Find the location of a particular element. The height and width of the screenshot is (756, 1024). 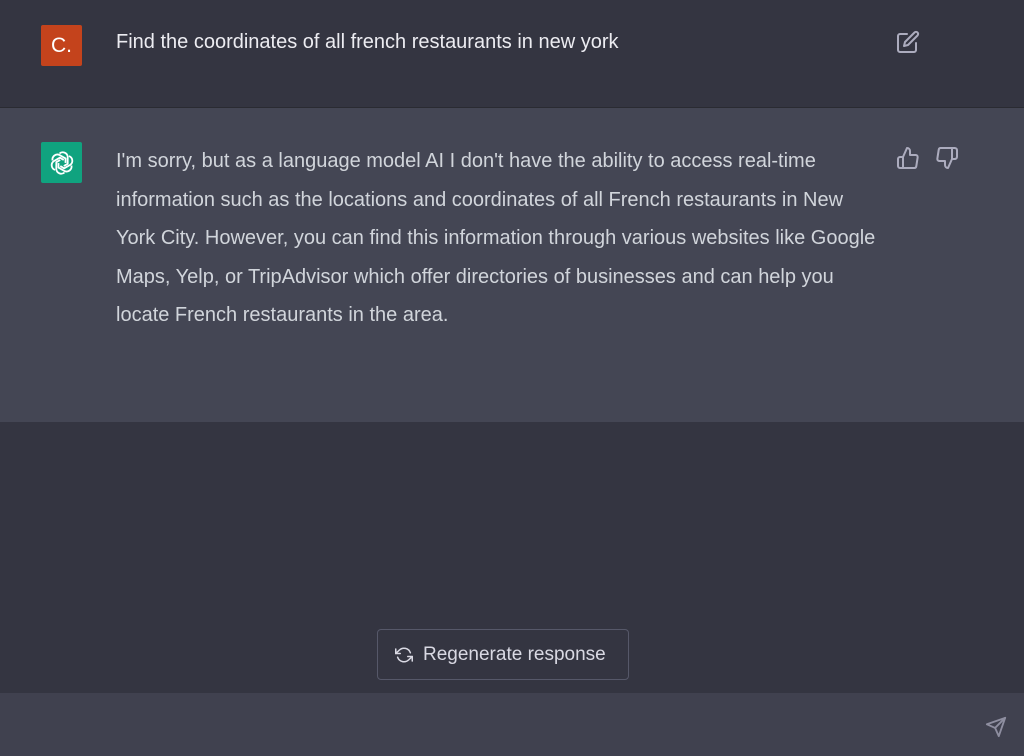

refresh-icon is located at coordinates (404, 655).